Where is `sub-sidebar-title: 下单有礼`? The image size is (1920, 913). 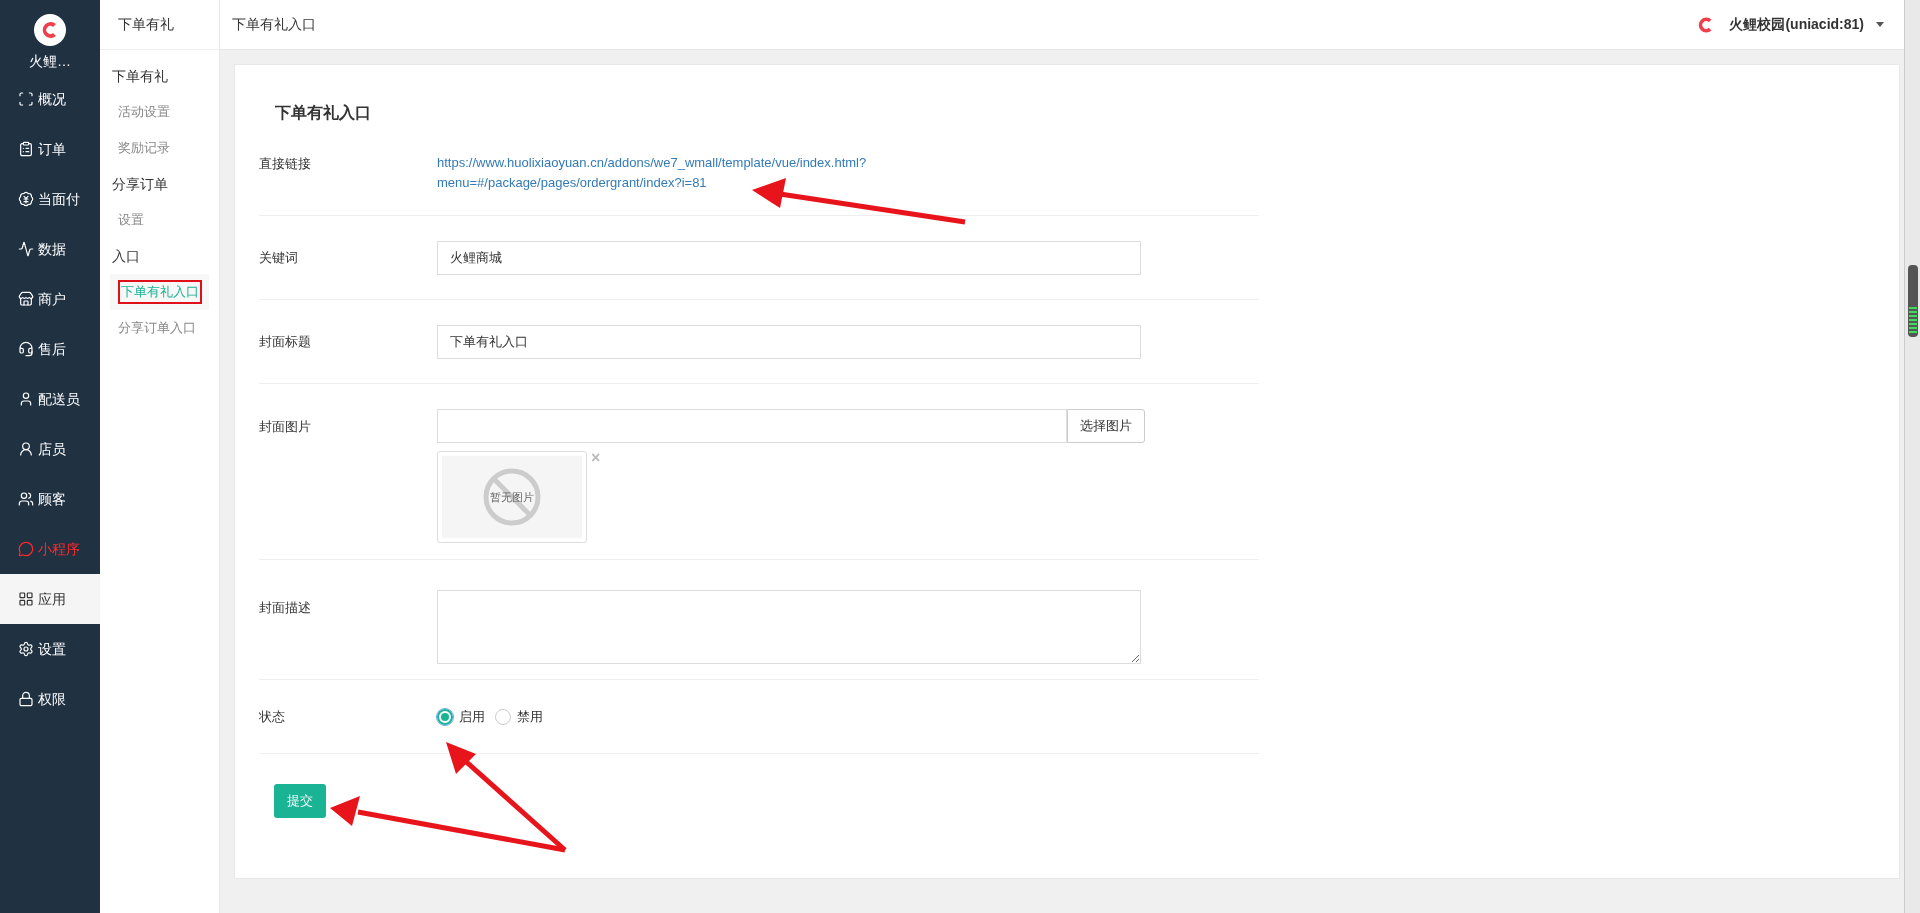
sub-sidebar-title: 下单有礼 is located at coordinates (159, 25).